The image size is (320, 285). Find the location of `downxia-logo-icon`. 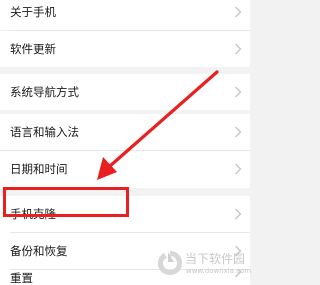

downxia-logo-icon is located at coordinates (170, 263).